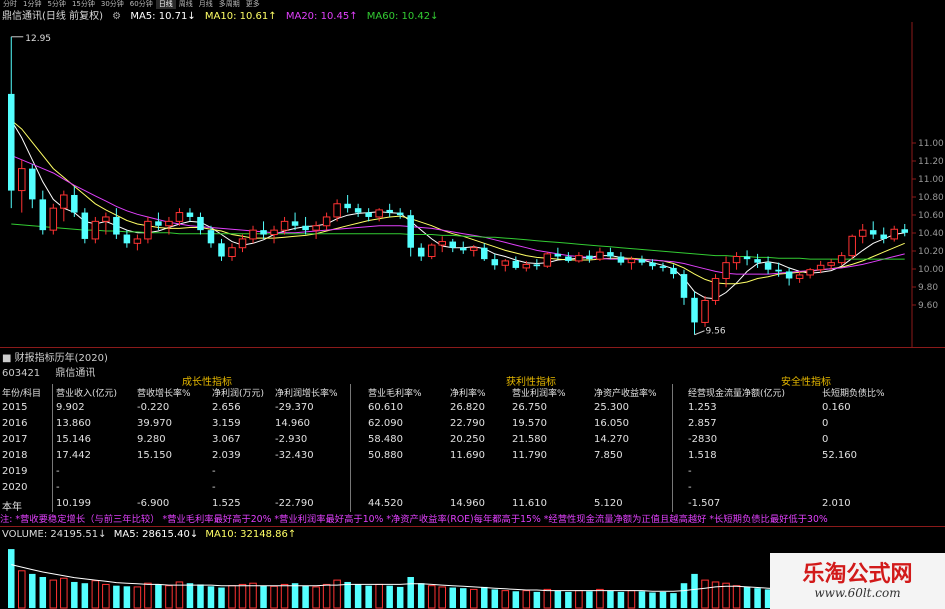  I want to click on price-label: 11.20, so click(931, 162).